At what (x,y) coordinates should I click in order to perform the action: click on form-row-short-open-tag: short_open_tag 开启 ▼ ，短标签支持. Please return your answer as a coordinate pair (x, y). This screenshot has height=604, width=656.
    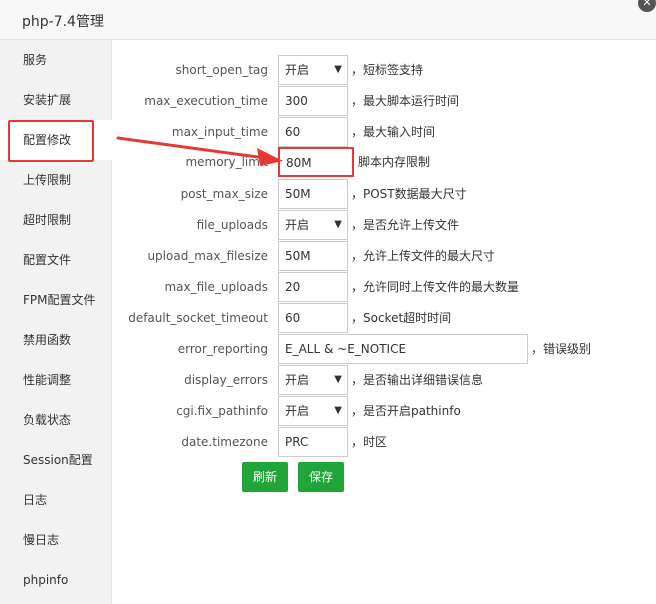
    Looking at the image, I should click on (384, 70).